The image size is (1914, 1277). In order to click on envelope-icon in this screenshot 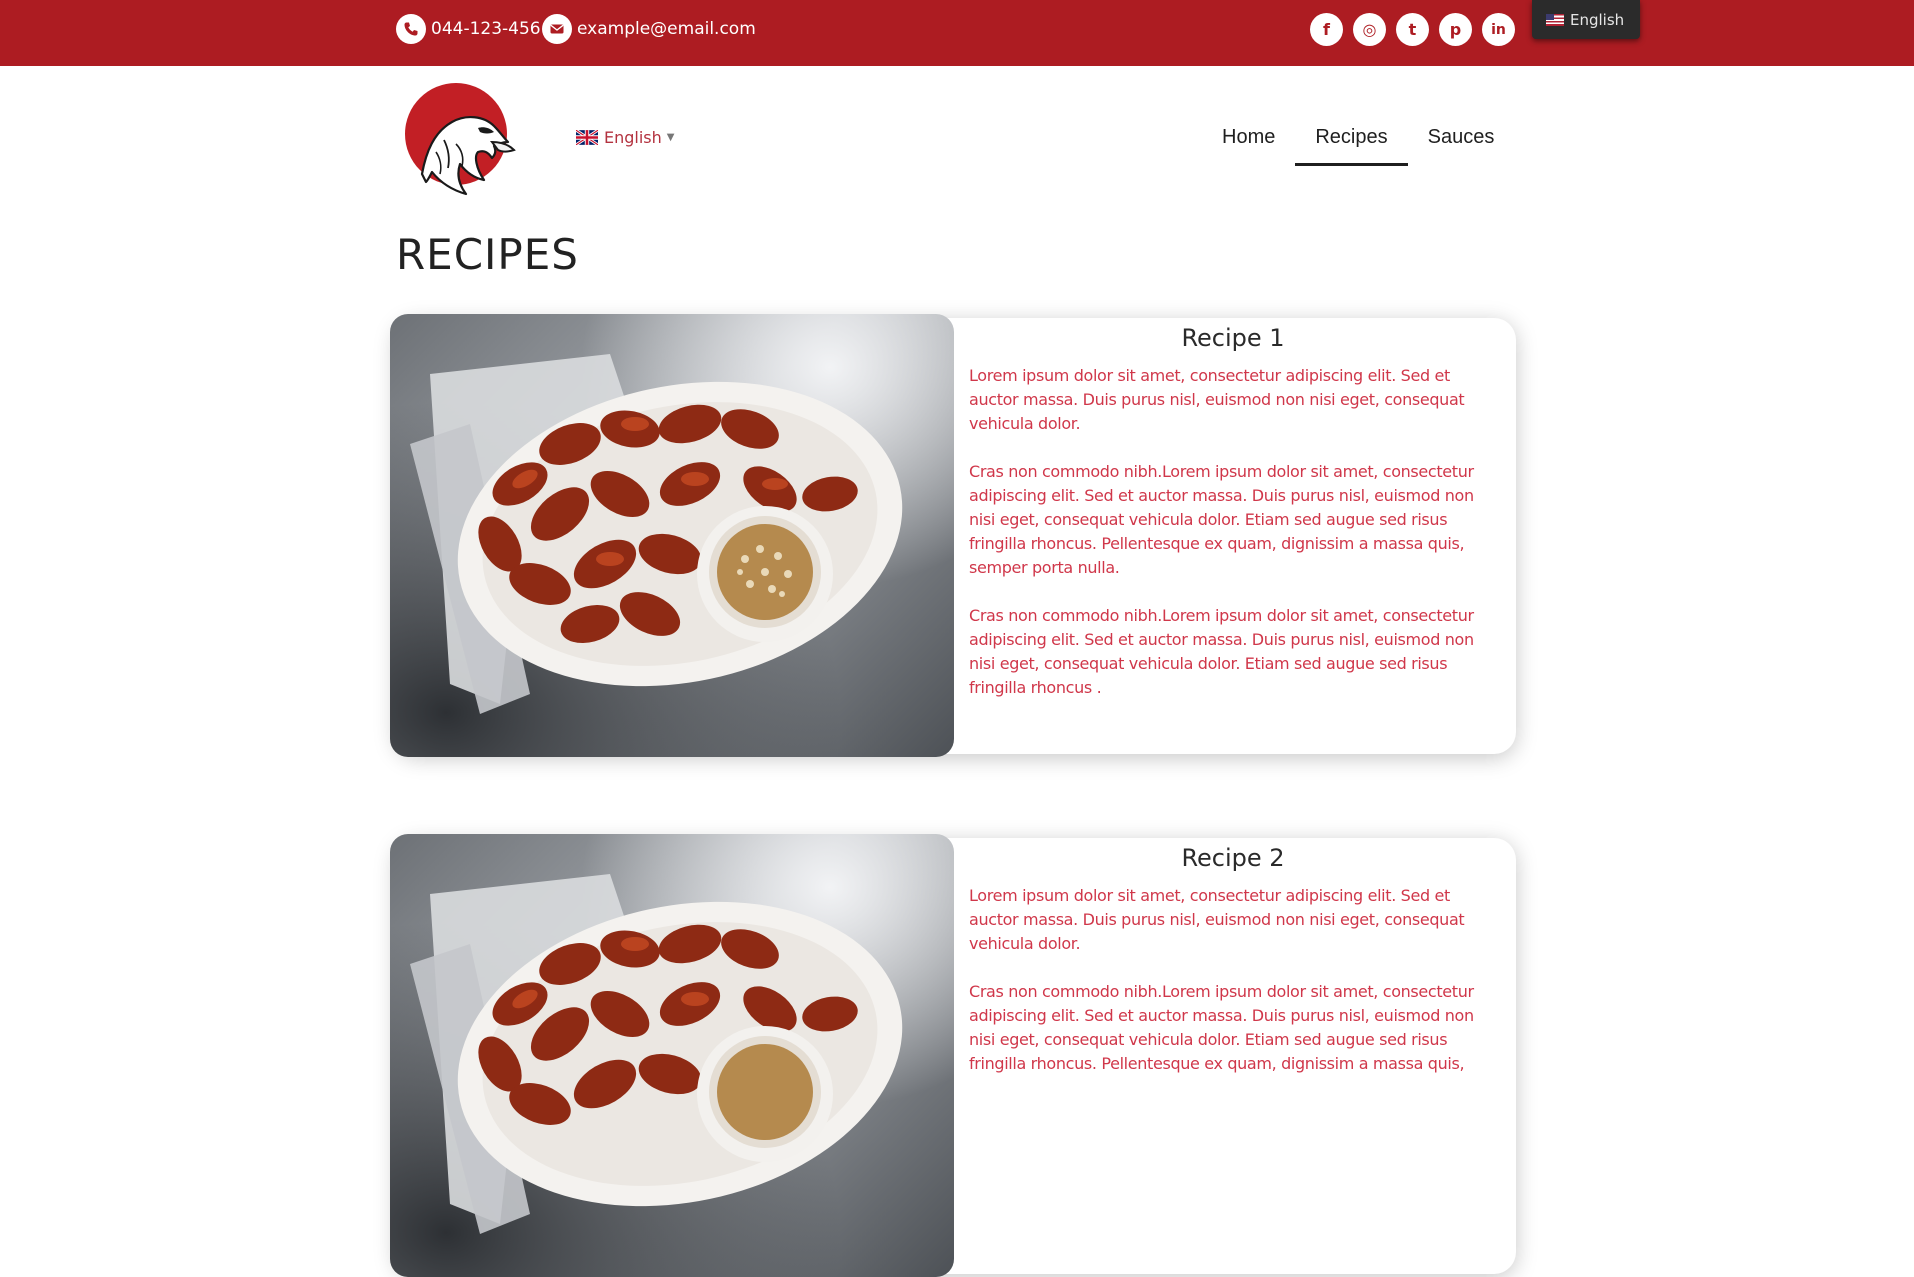, I will do `click(557, 29)`.